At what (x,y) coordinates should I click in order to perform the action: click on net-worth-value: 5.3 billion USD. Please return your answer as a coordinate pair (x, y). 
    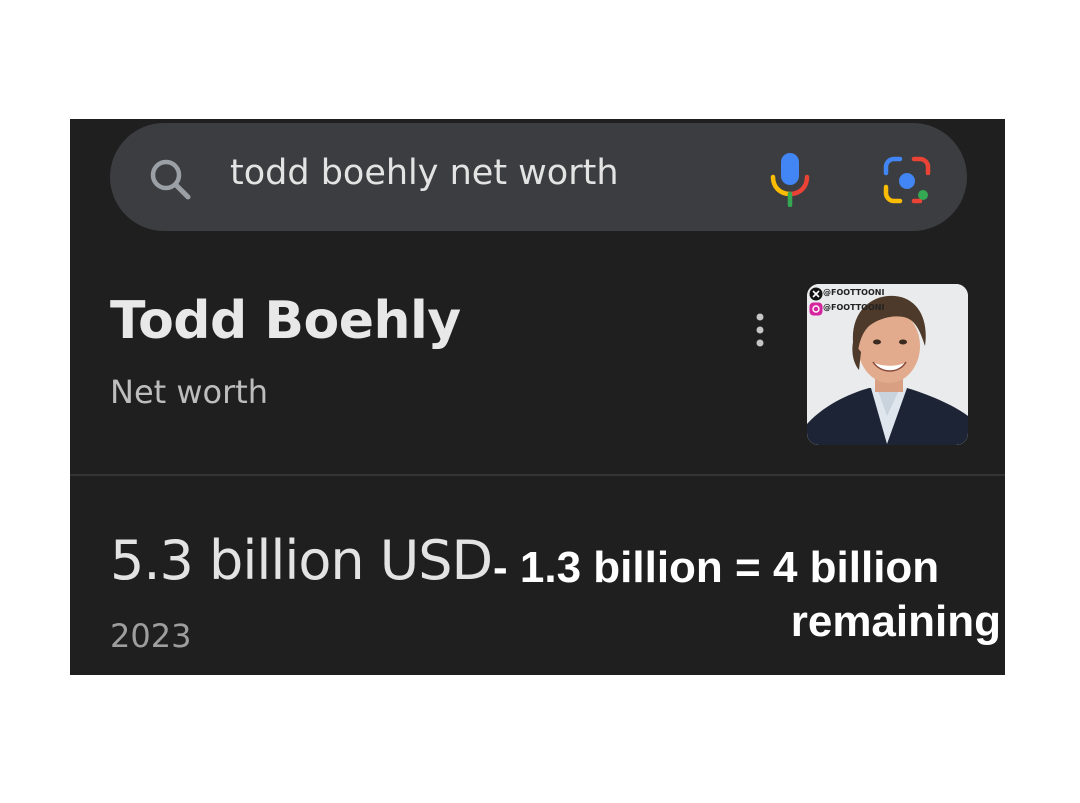
    Looking at the image, I should click on (301, 560).